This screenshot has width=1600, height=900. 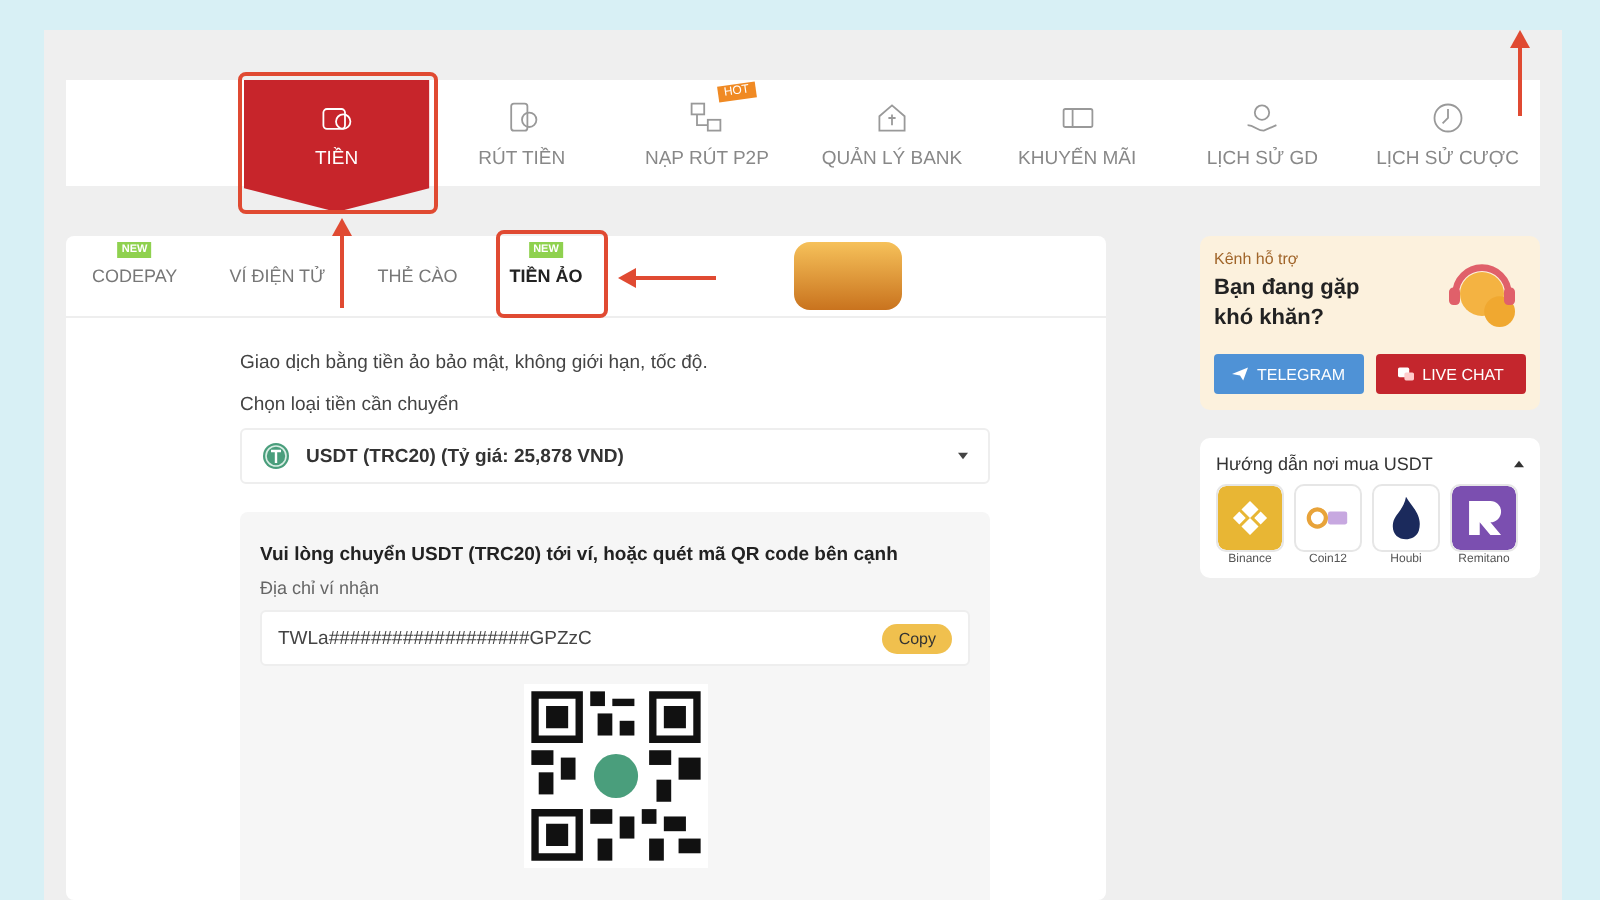 I want to click on nav-item: KHUYẾN MÃI, so click(x=1077, y=146).